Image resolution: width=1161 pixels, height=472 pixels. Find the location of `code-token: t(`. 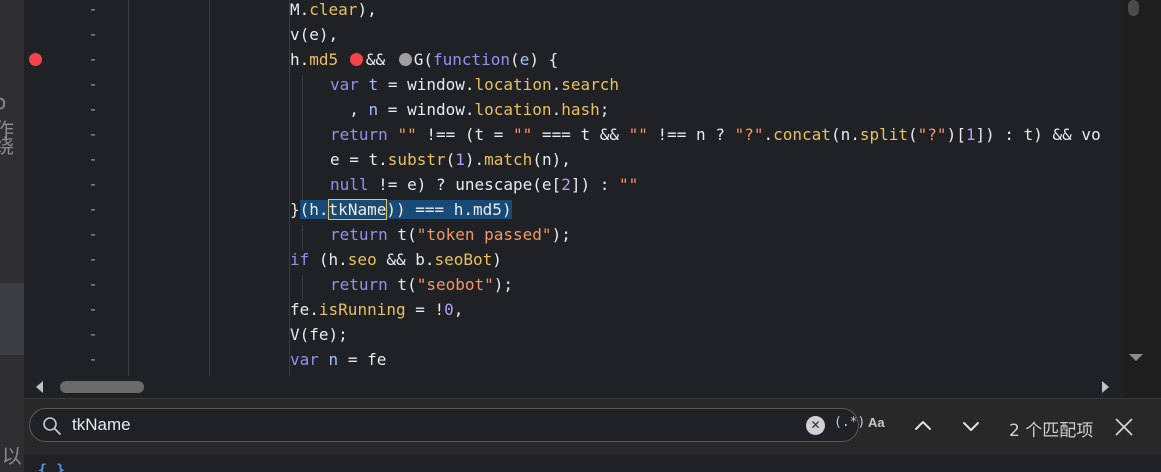

code-token: t( is located at coordinates (402, 234).